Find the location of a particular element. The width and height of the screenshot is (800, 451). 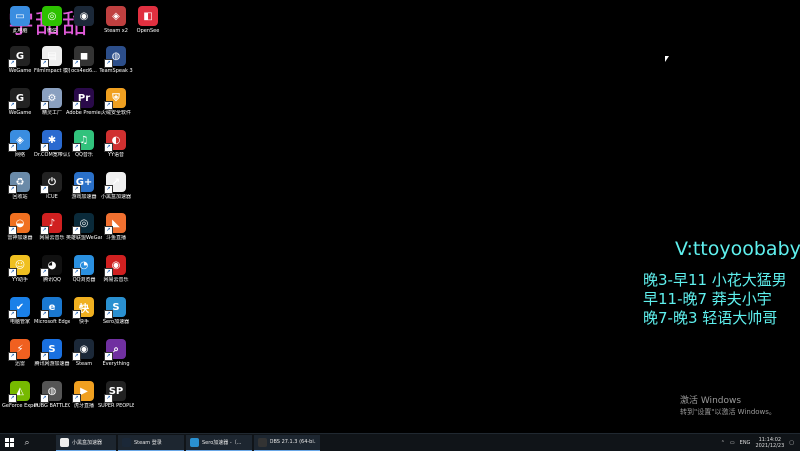

edge-icon: e ↗ is located at coordinates (51, 308).